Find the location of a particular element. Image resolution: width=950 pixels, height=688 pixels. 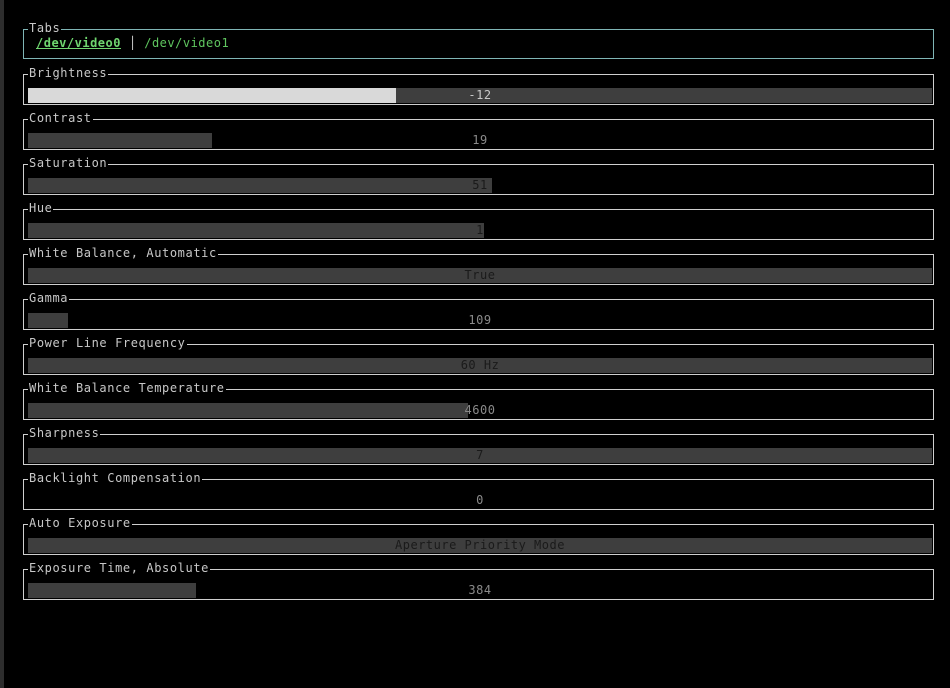

tabs-panel: Tabs /dev/video0 │ /dev/video1 is located at coordinates (478, 40).